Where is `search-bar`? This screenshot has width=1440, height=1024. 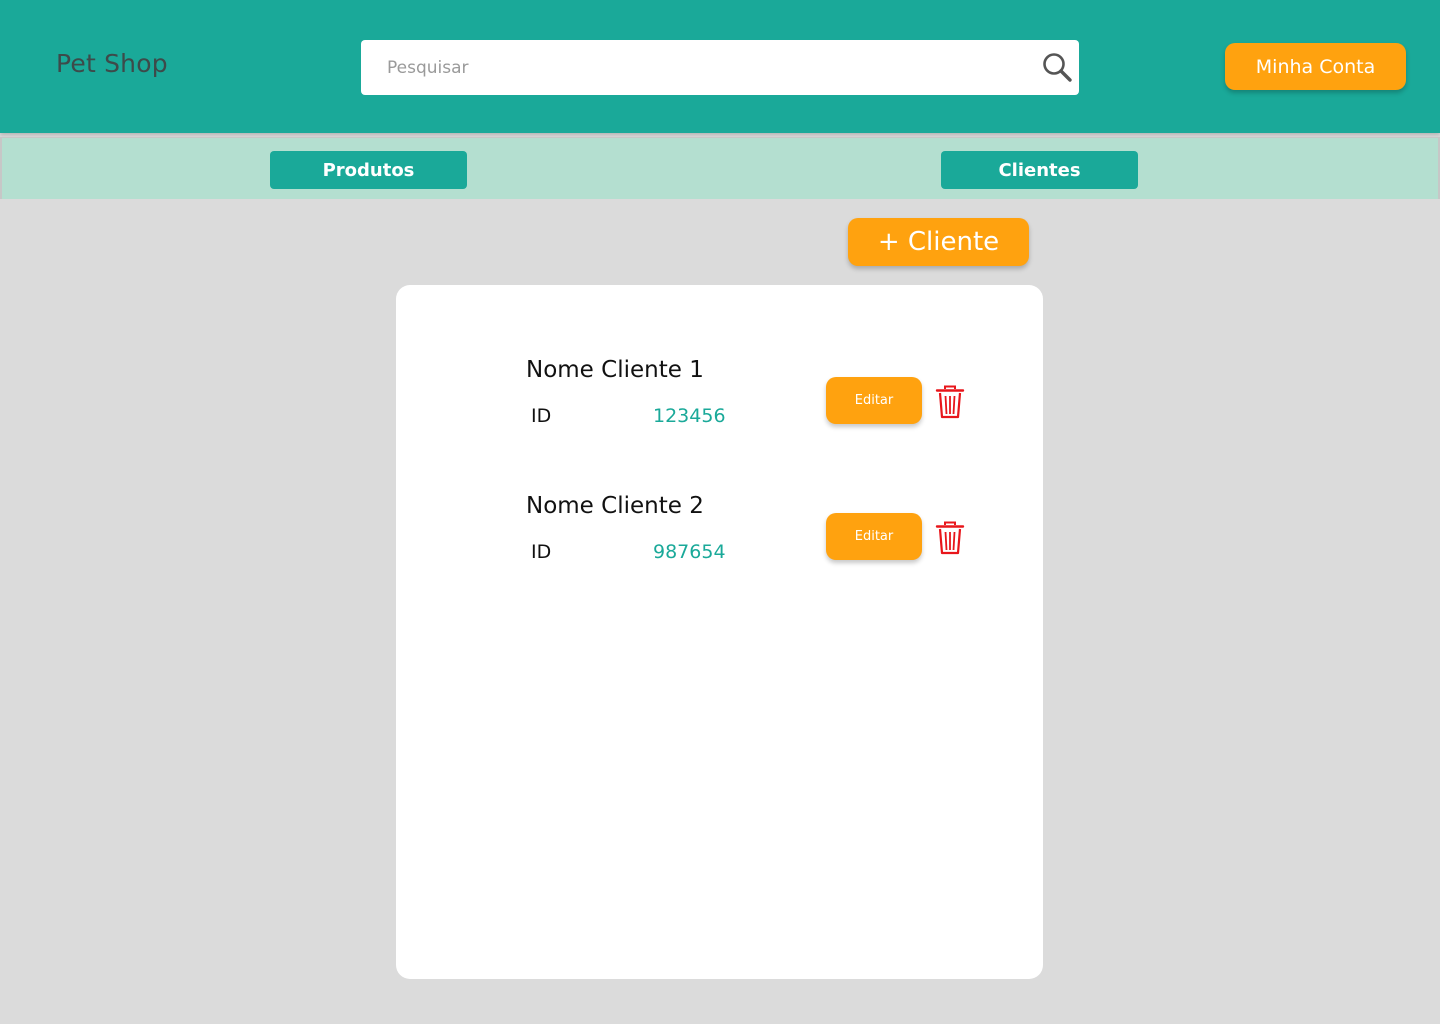 search-bar is located at coordinates (720, 67).